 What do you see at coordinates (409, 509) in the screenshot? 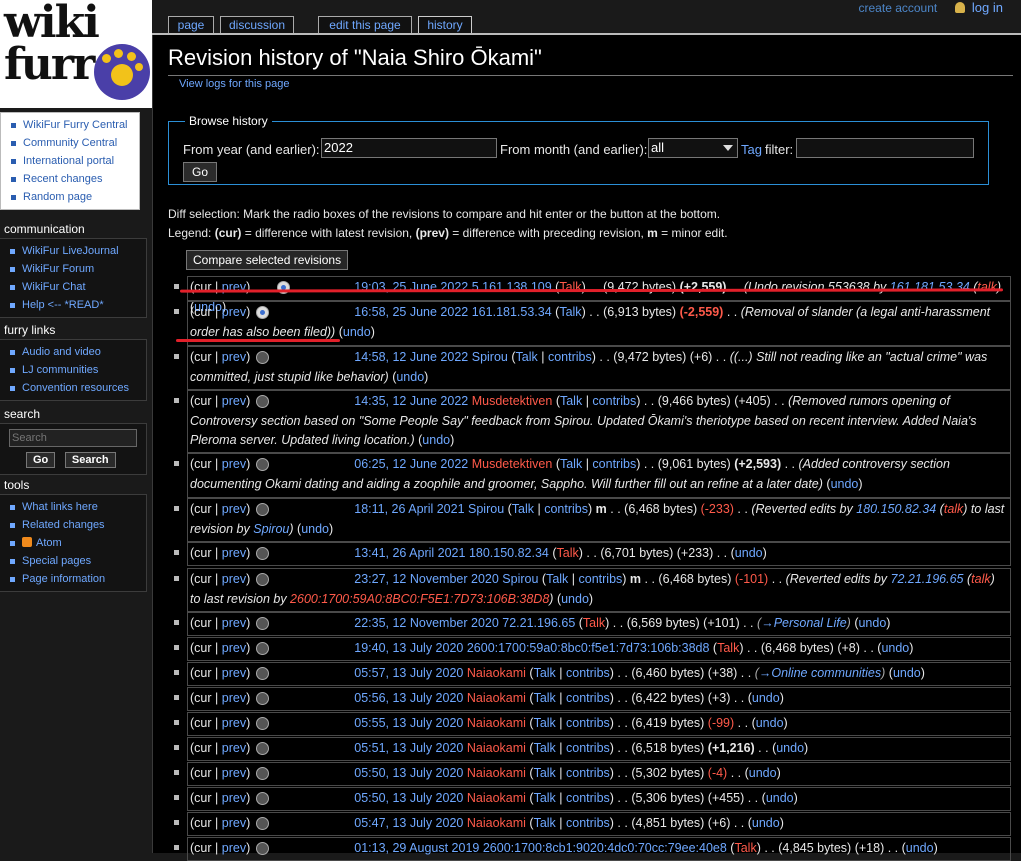
I see `revision-date-link: 18:11, 26 April 2021` at bounding box center [409, 509].